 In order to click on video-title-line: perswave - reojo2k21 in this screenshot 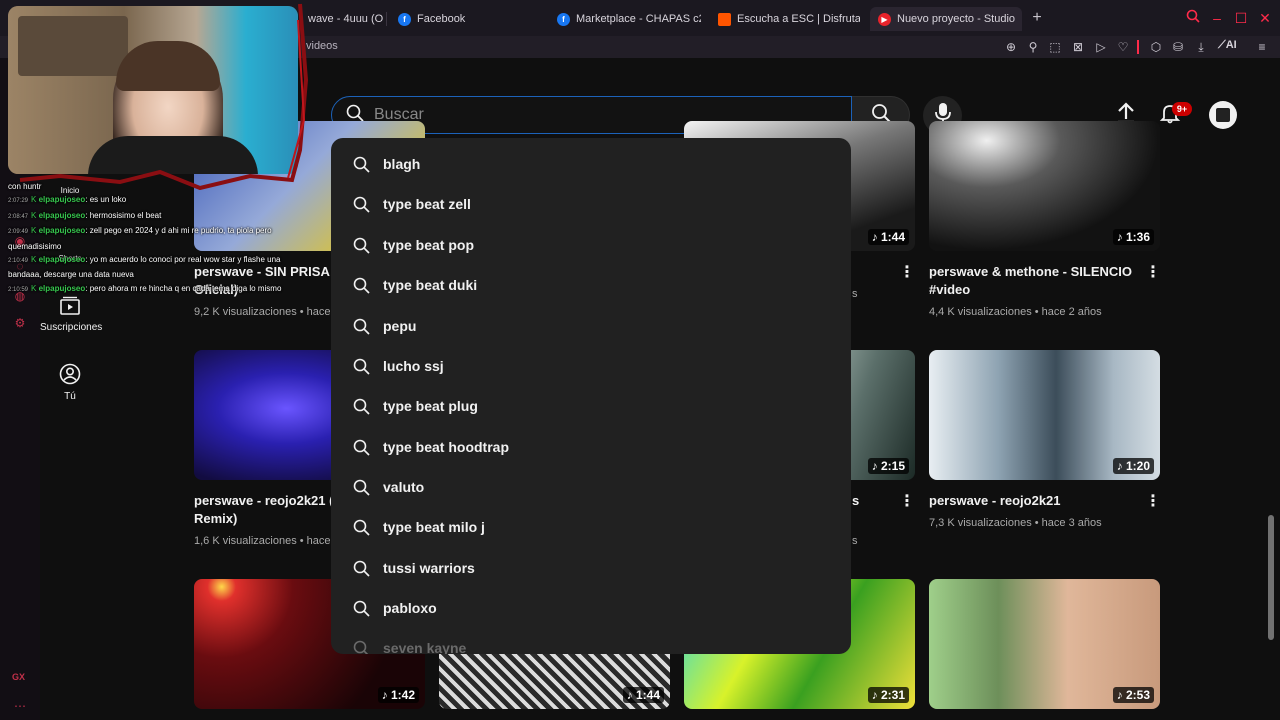, I will do `click(995, 500)`.